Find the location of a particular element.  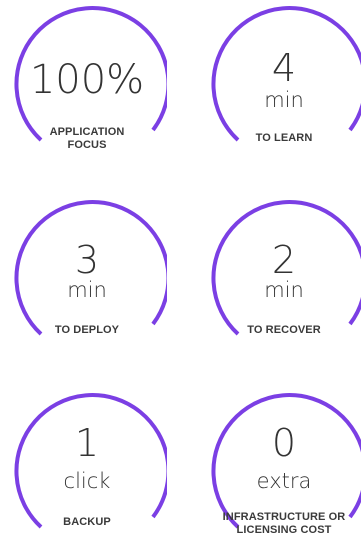

stat-extra-cost: 0 extra INFRASTRUCTURE OR LICENSING COST is located at coordinates (282, 465).